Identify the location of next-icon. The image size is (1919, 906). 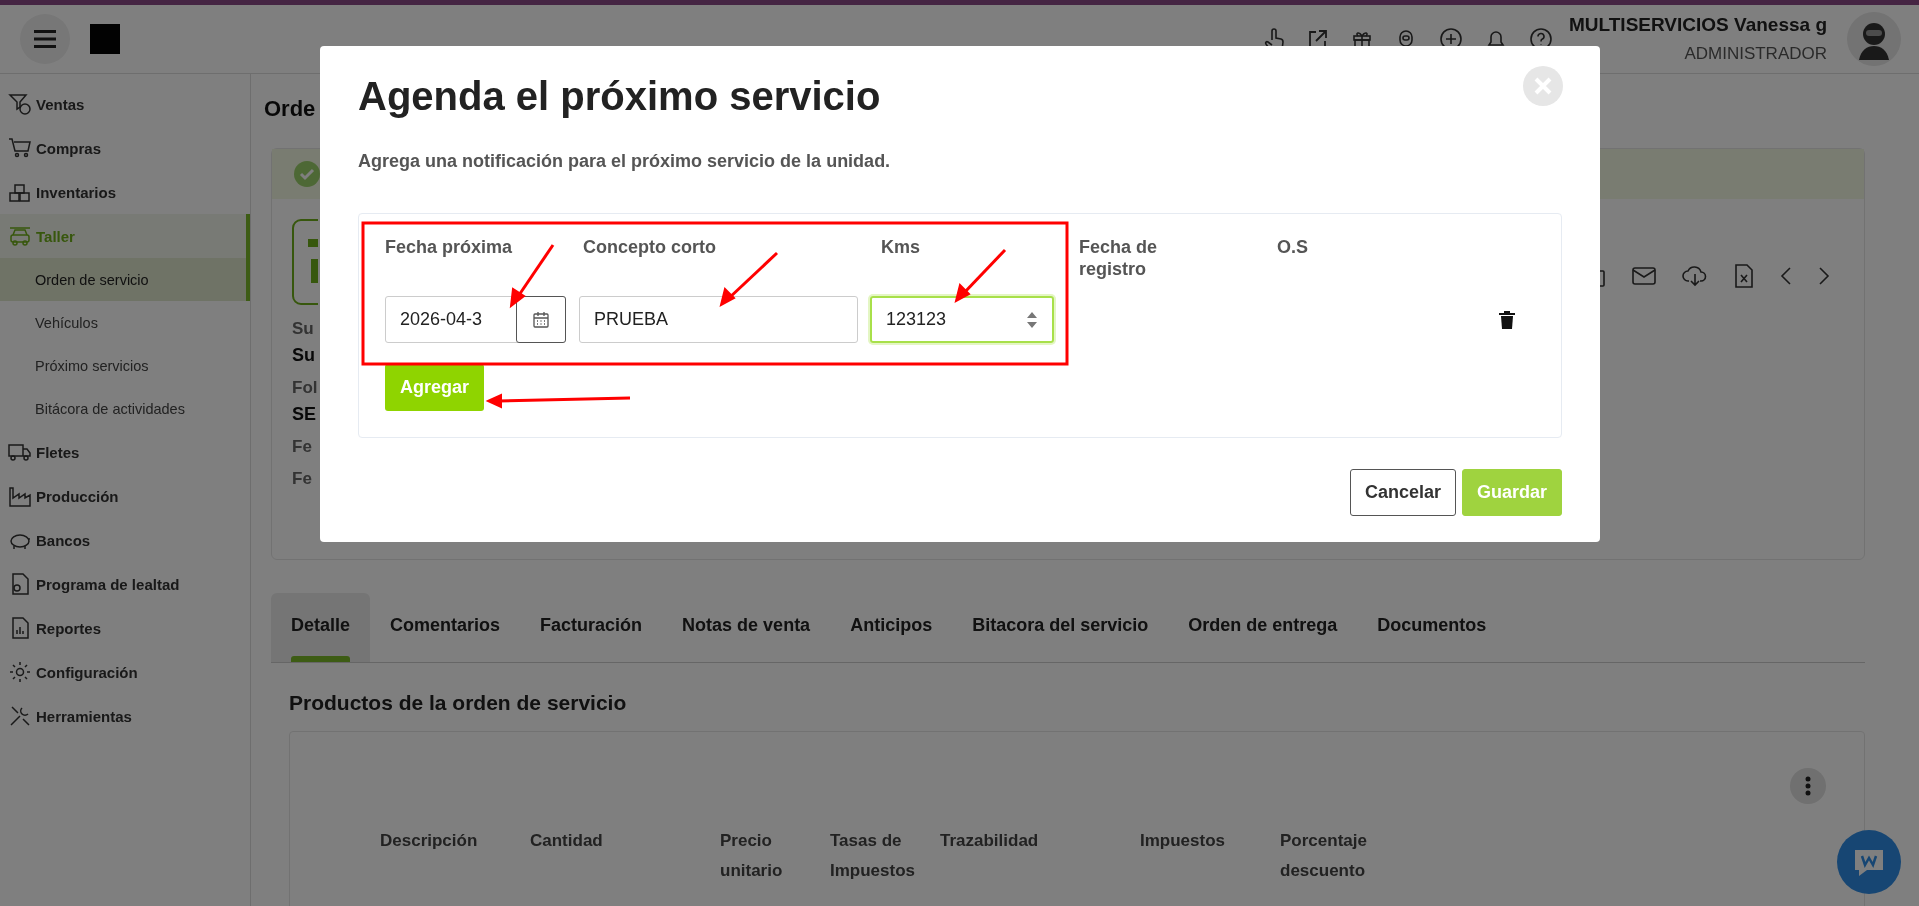
(1824, 276).